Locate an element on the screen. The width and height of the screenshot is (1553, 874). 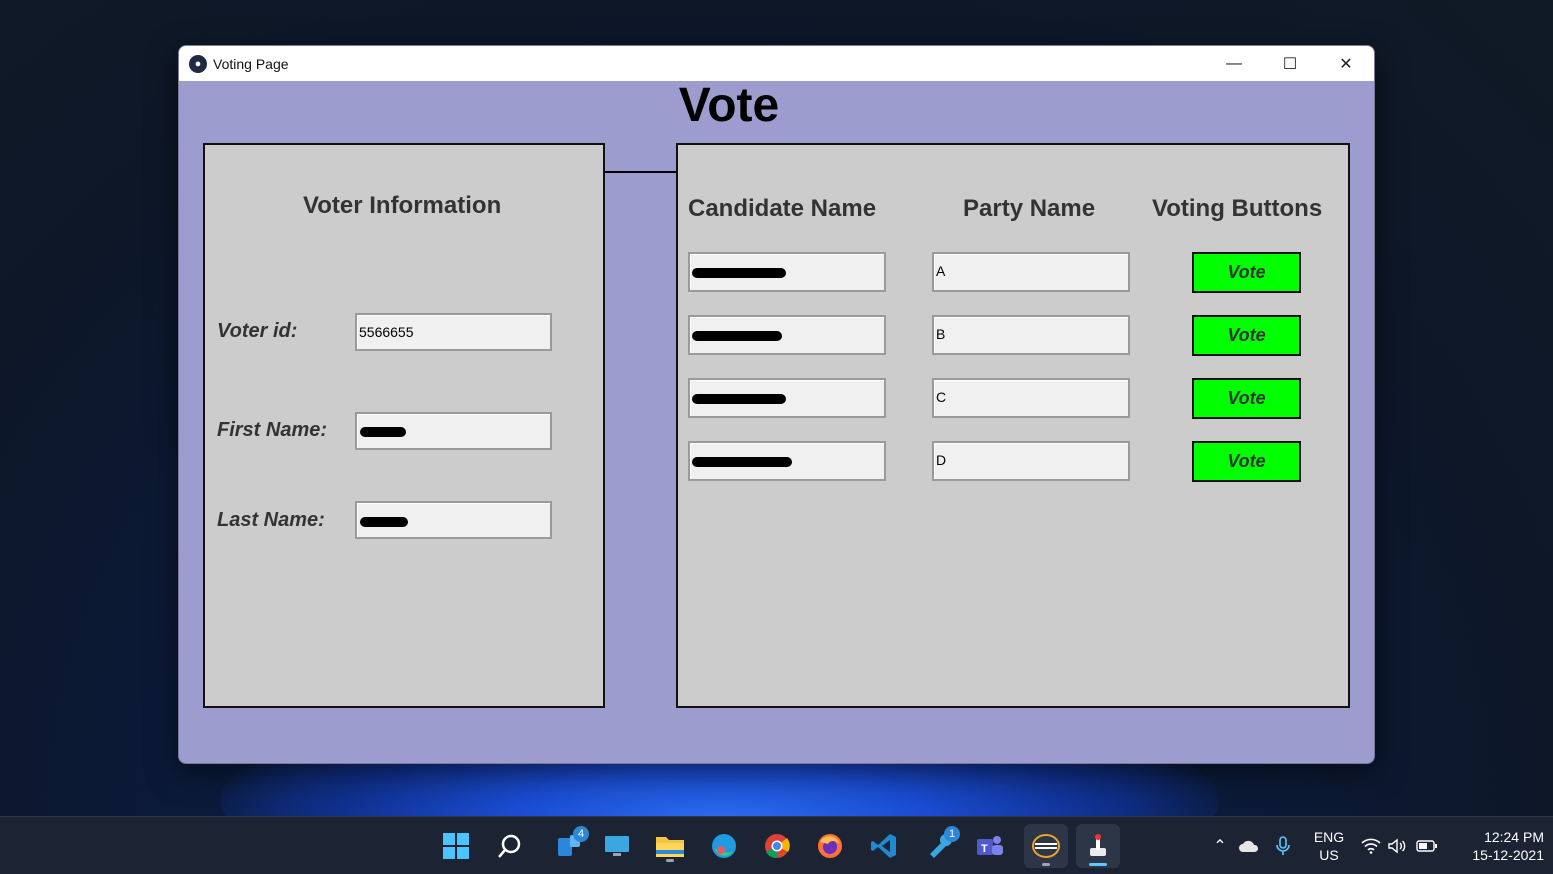
battery-icon is located at coordinates (1427, 846).